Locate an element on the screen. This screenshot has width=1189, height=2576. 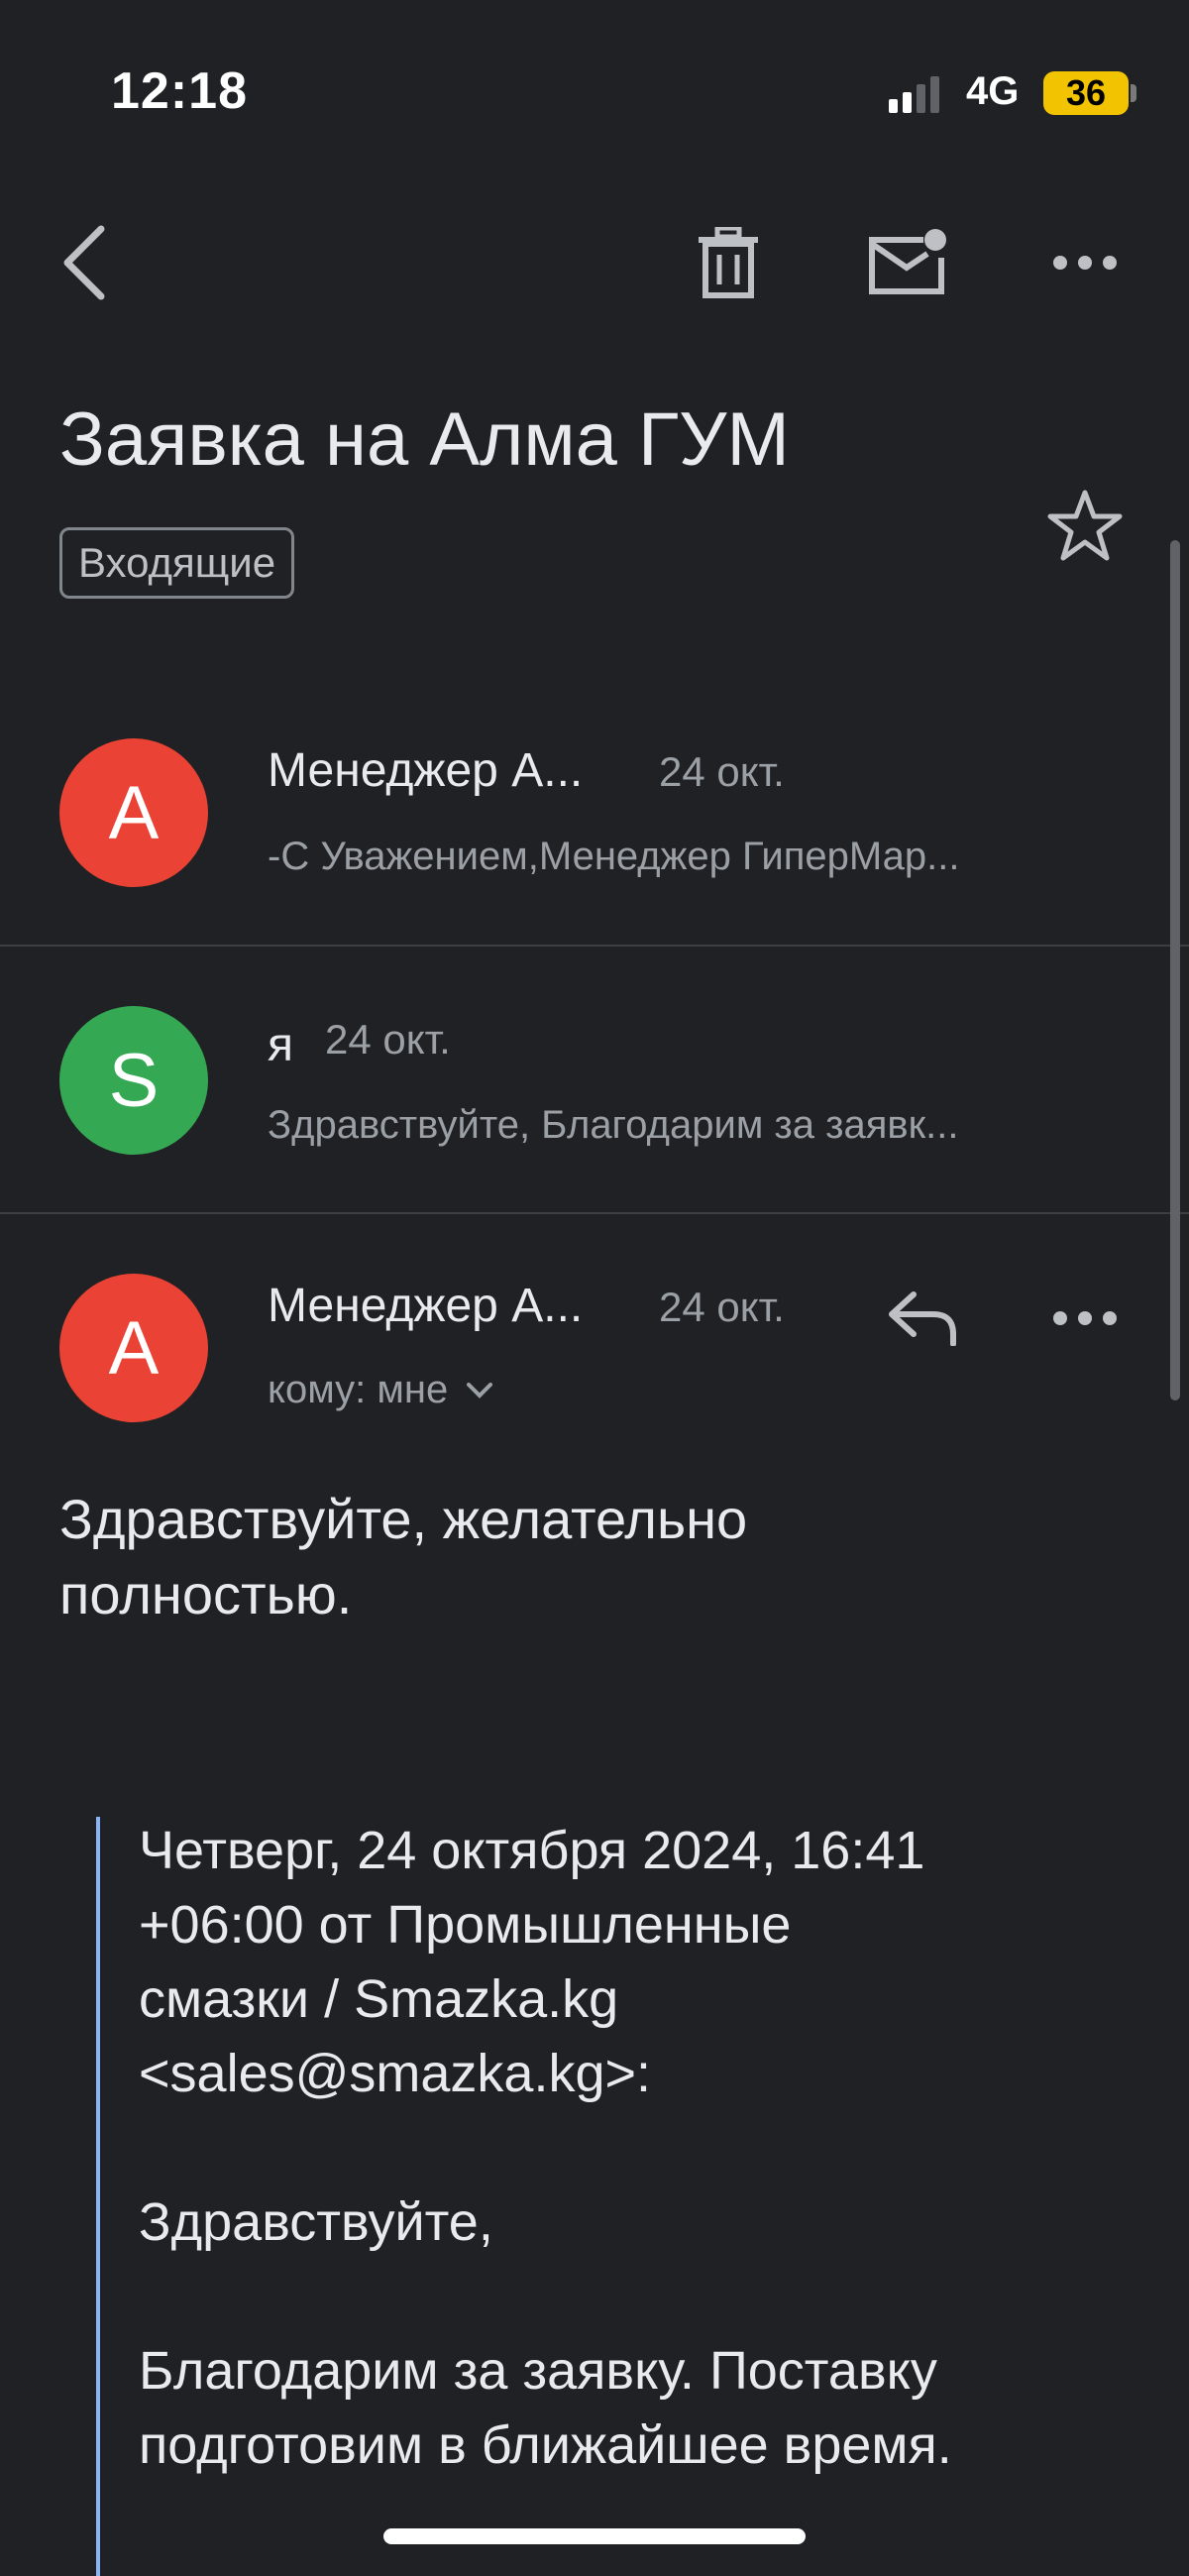
reply-icon is located at coordinates (922, 1318).